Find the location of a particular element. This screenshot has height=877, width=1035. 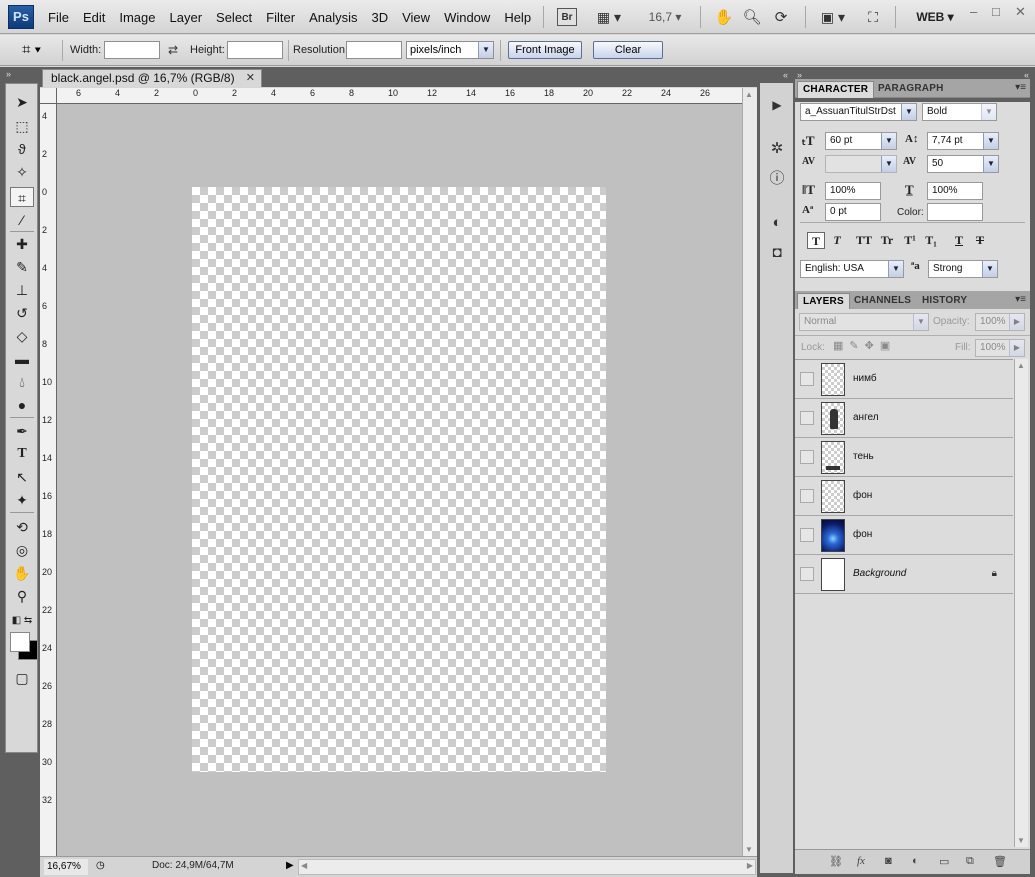

scroll-right-icon: ▶ is located at coordinates (750, 865).